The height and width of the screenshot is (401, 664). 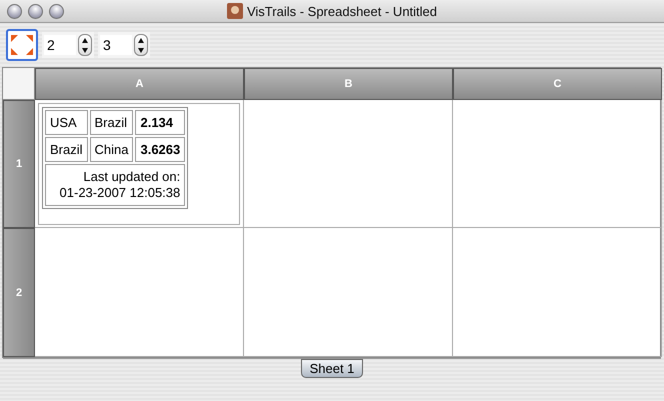 What do you see at coordinates (342, 11) in the screenshot?
I see `window-title: VisTrails - Spreadsheet - Untitled` at bounding box center [342, 11].